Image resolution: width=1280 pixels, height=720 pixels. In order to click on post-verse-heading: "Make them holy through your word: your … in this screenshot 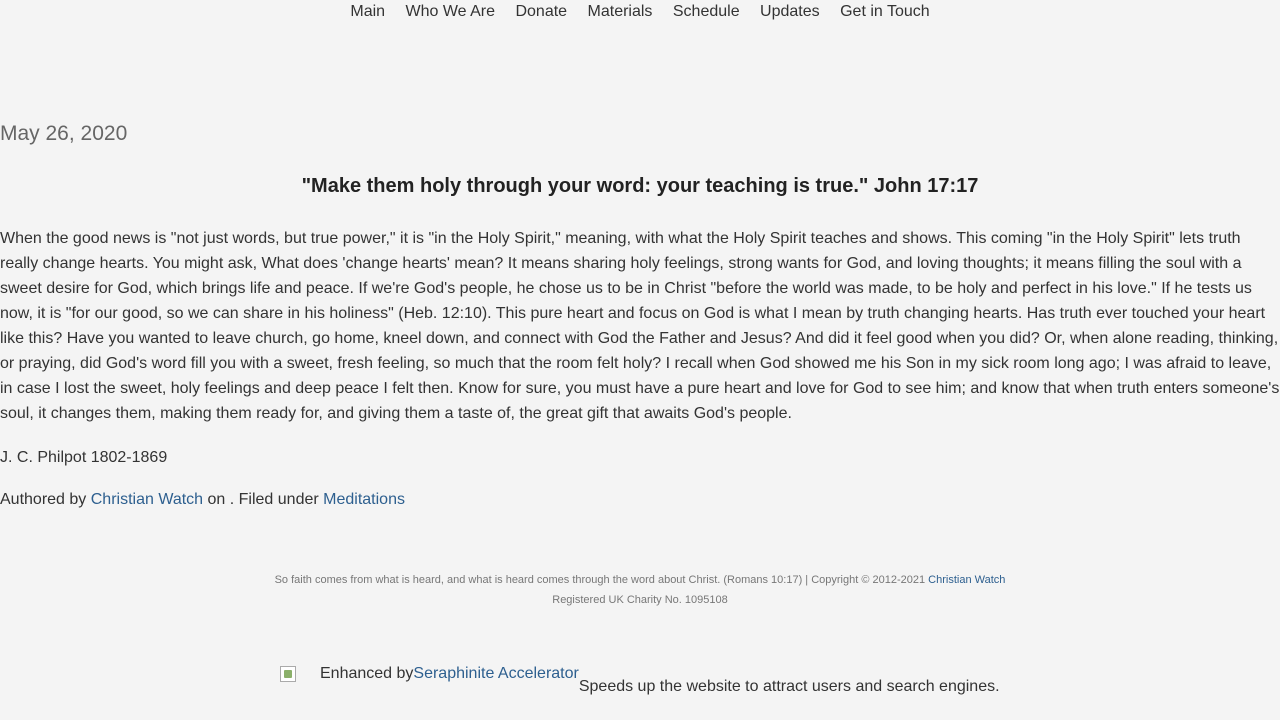, I will do `click(640, 186)`.